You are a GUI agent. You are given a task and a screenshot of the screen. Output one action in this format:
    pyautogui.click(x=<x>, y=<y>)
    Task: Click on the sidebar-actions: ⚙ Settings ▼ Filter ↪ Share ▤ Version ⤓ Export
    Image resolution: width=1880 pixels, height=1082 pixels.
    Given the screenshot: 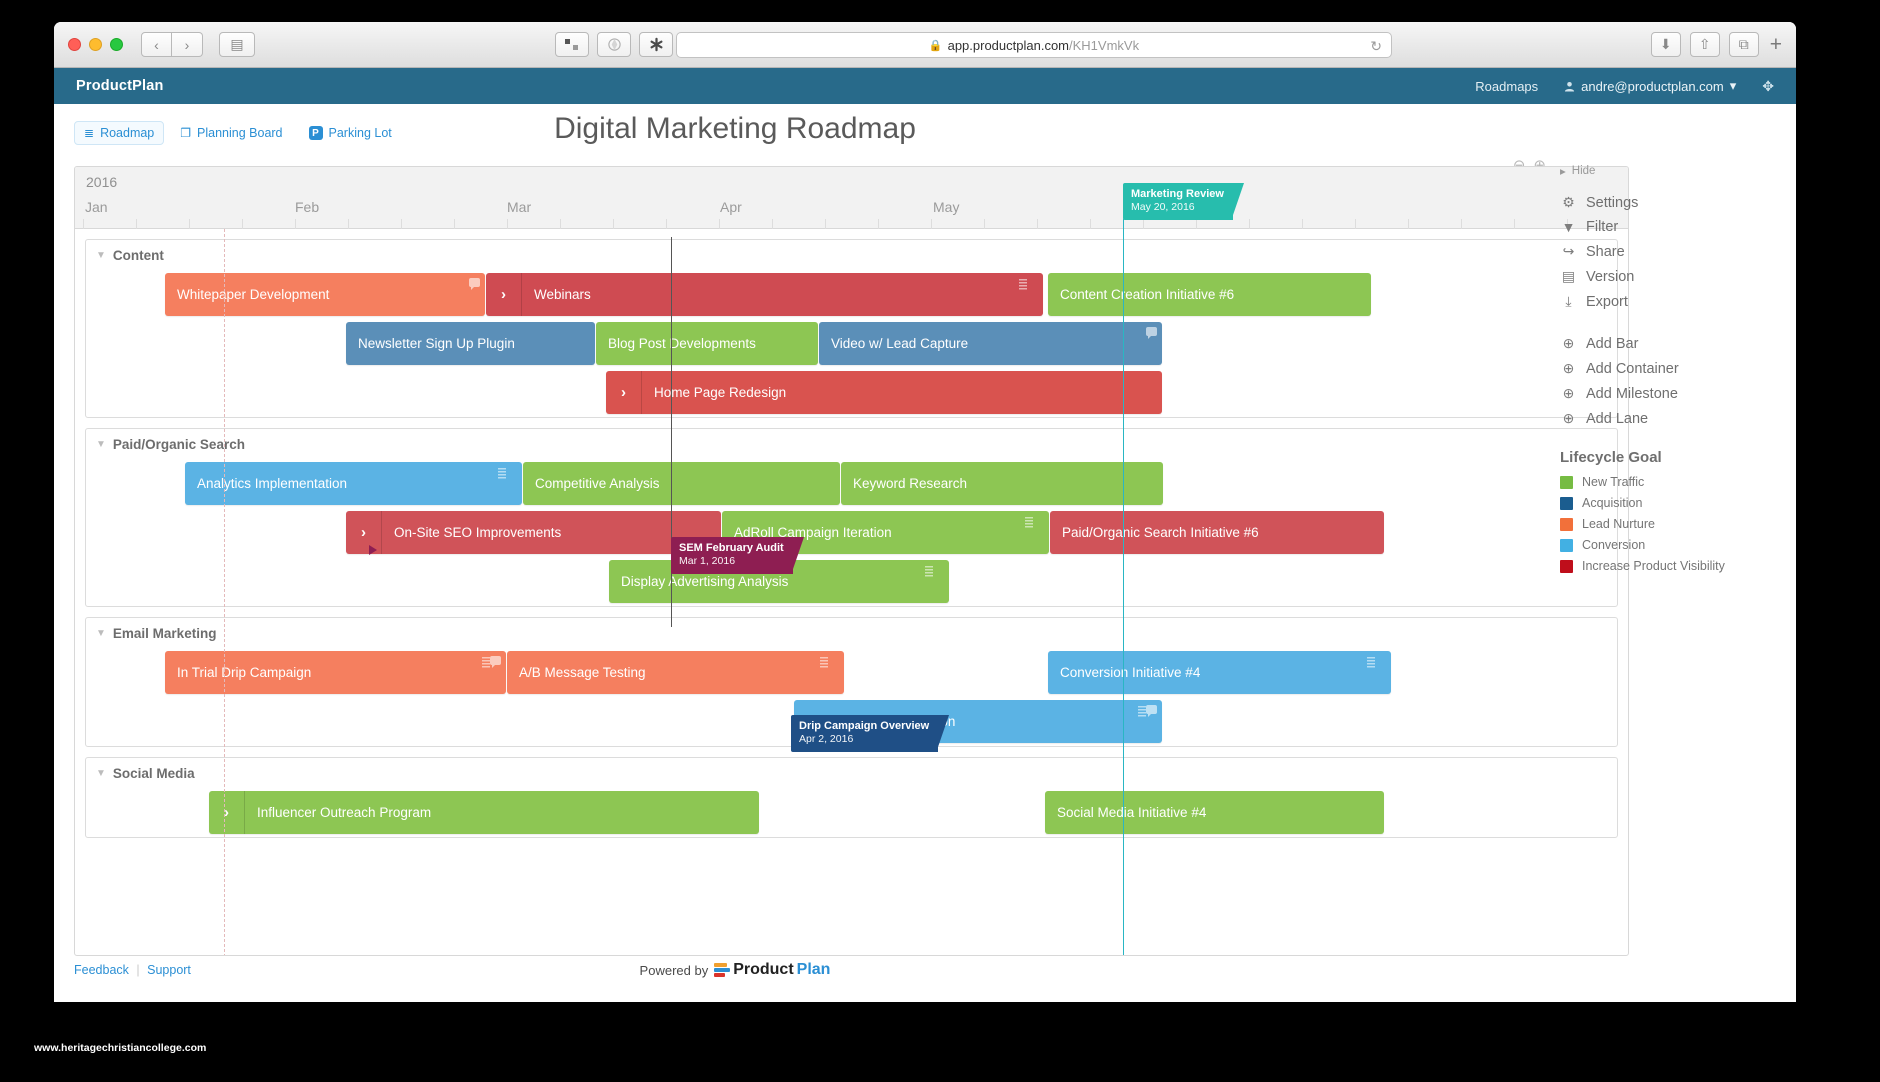 What is the action you would take?
    pyautogui.click(x=1669, y=252)
    